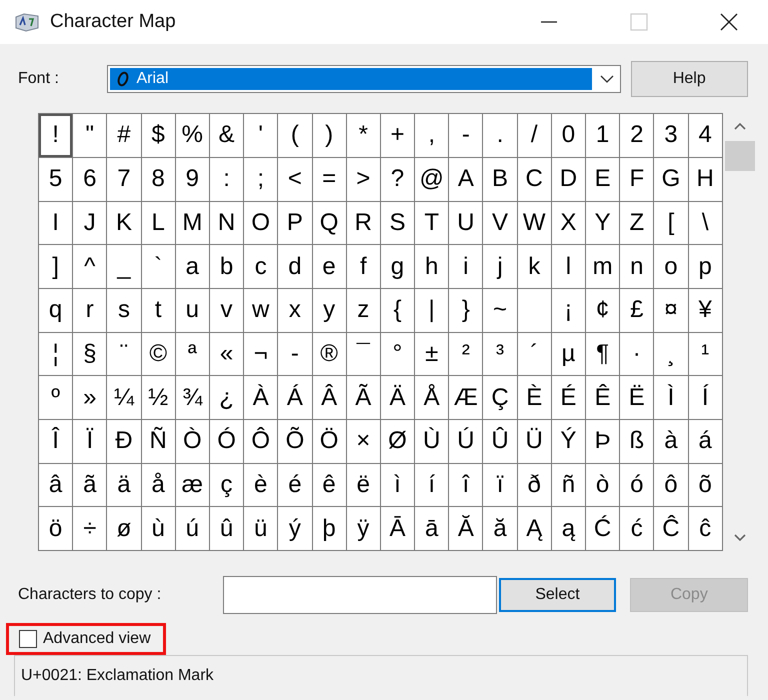  What do you see at coordinates (227, 179) in the screenshot?
I see `character-cell: :` at bounding box center [227, 179].